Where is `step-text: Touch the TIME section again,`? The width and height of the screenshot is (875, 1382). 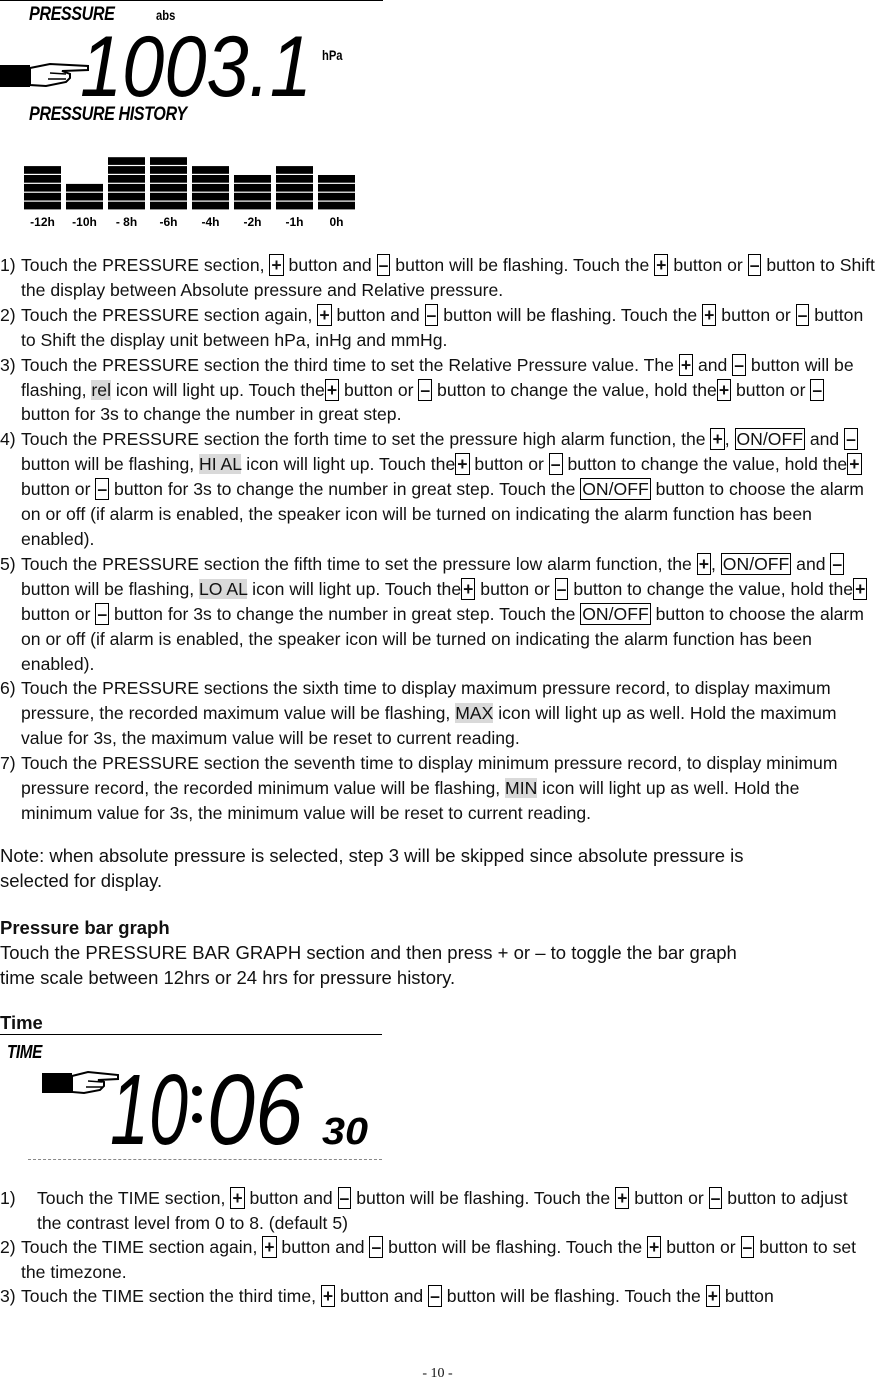 step-text: Touch the TIME section again, is located at coordinates (142, 1247).